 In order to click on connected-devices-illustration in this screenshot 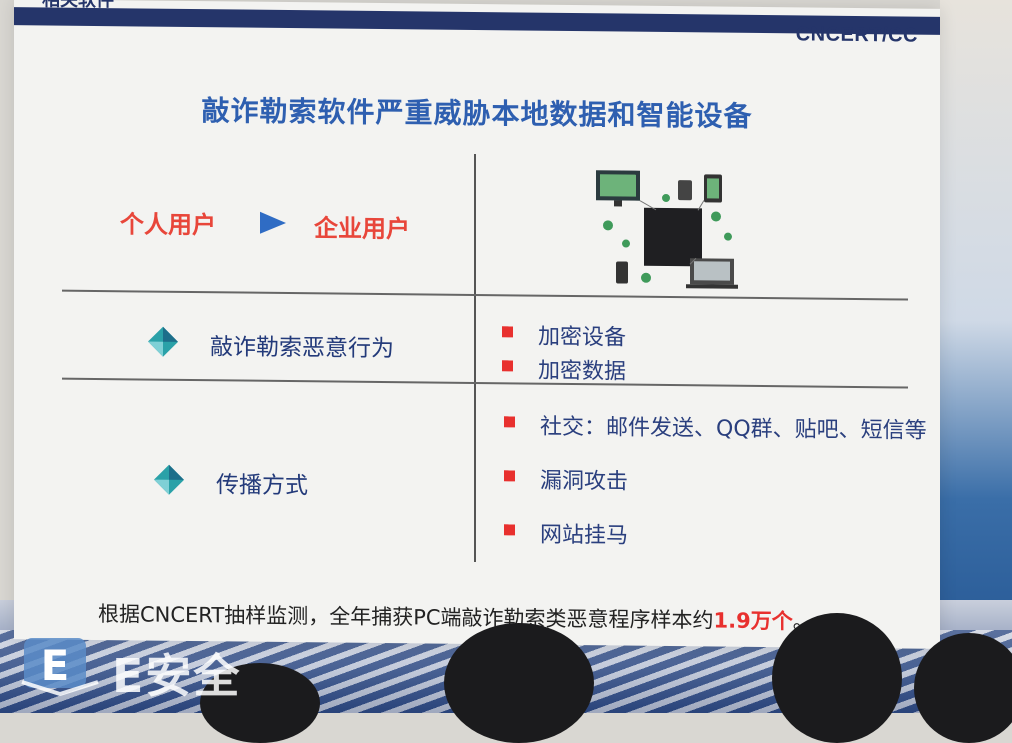, I will do `click(667, 229)`.